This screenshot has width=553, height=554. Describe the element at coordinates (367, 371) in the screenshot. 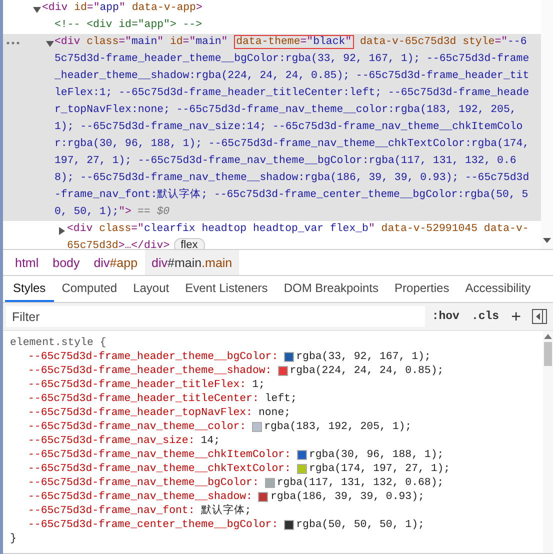

I see `property-value: rgba(224, 24, 24, 0.85);` at that location.